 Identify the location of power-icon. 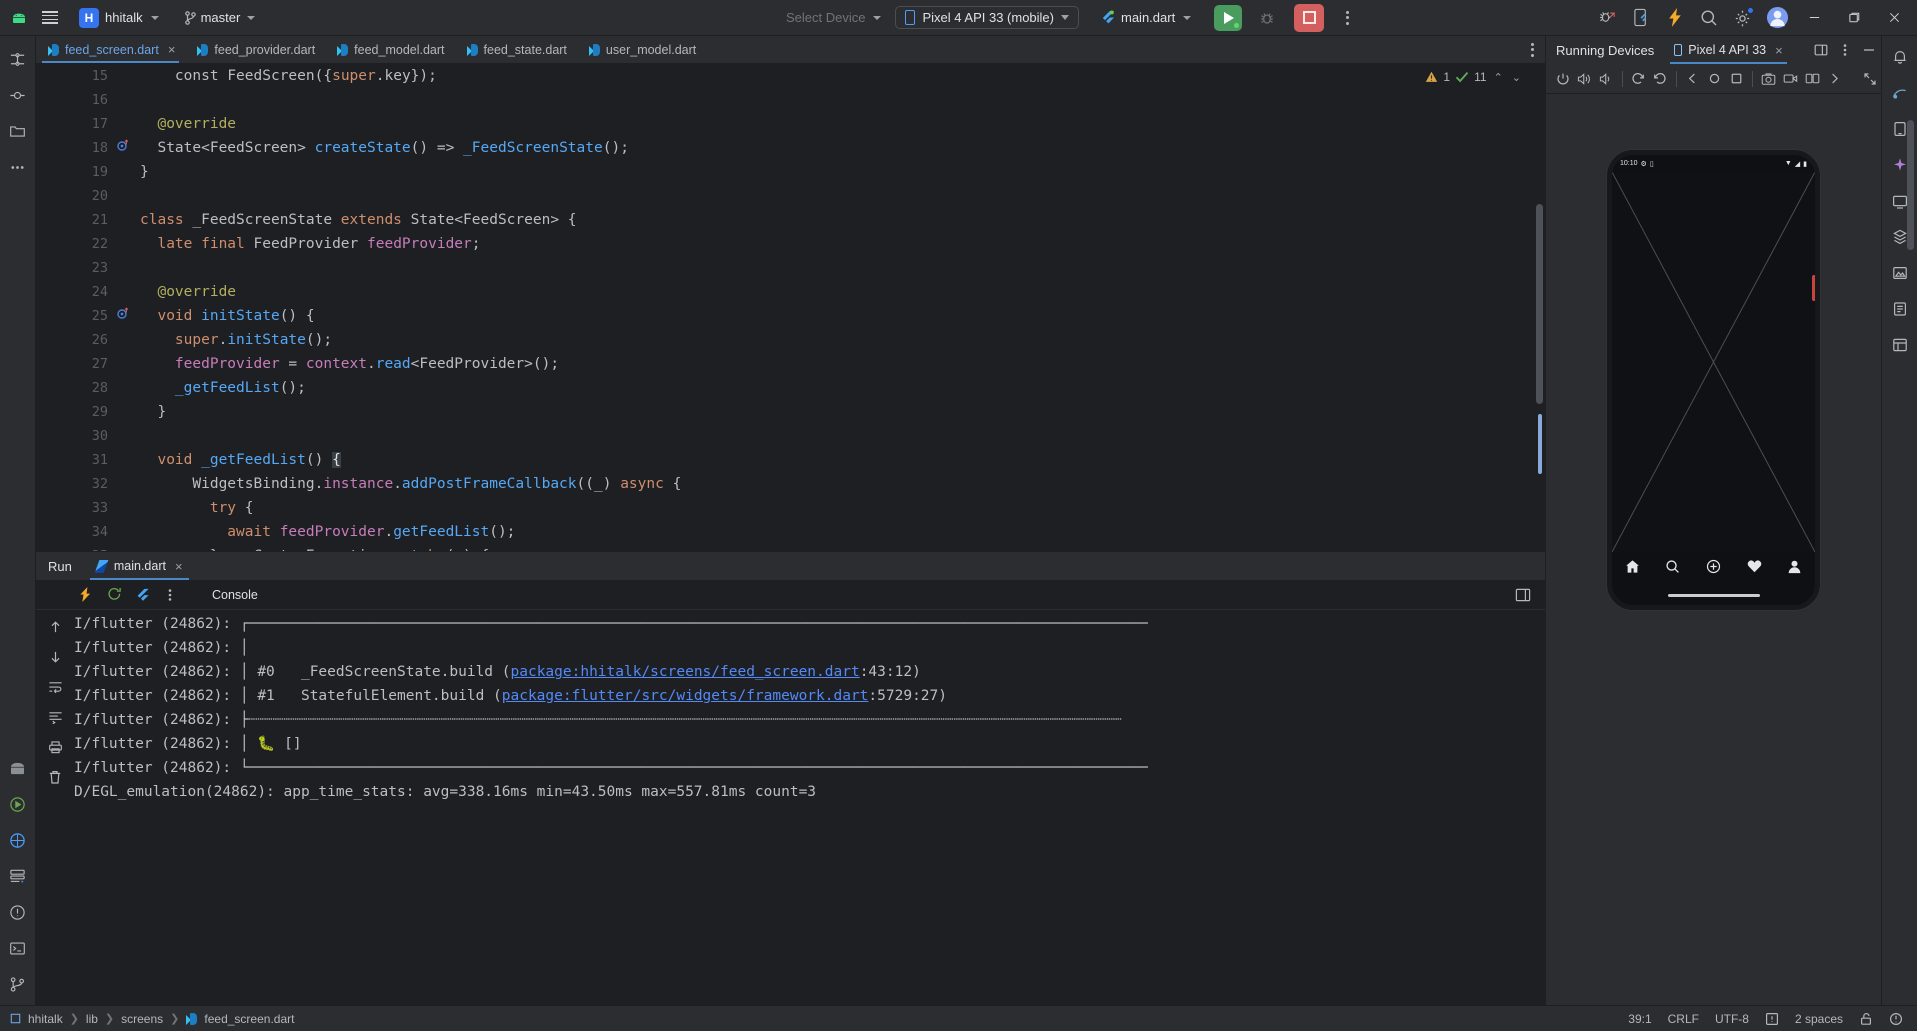
(1562, 79).